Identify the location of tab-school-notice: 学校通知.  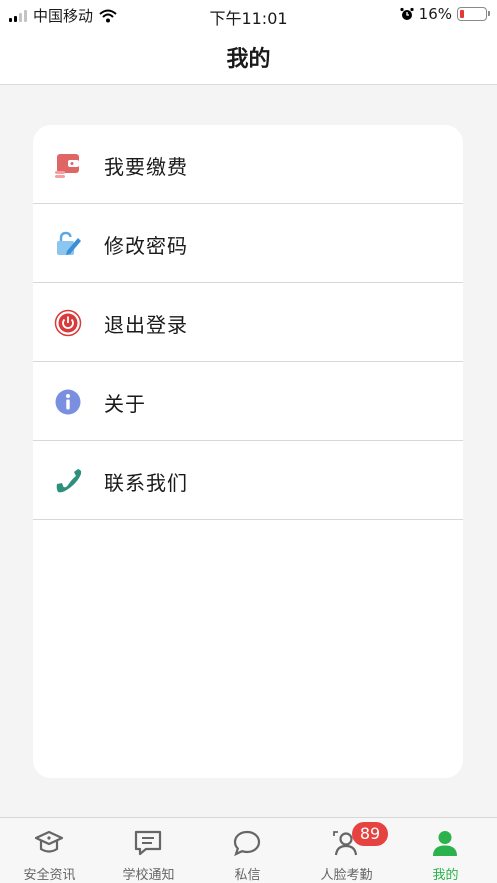
(148, 850).